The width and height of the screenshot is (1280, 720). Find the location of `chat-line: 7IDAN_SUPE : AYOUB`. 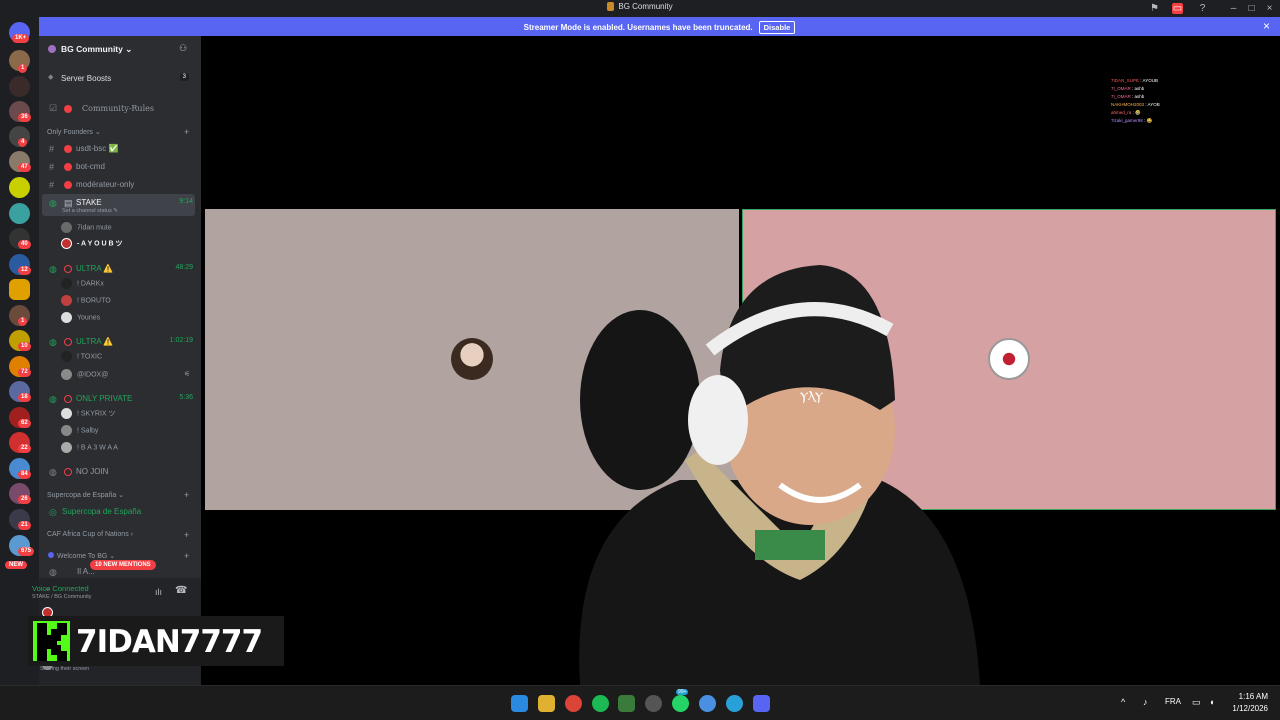

chat-line: 7IDAN_SUPE : AYOUB is located at coordinates (1134, 80).